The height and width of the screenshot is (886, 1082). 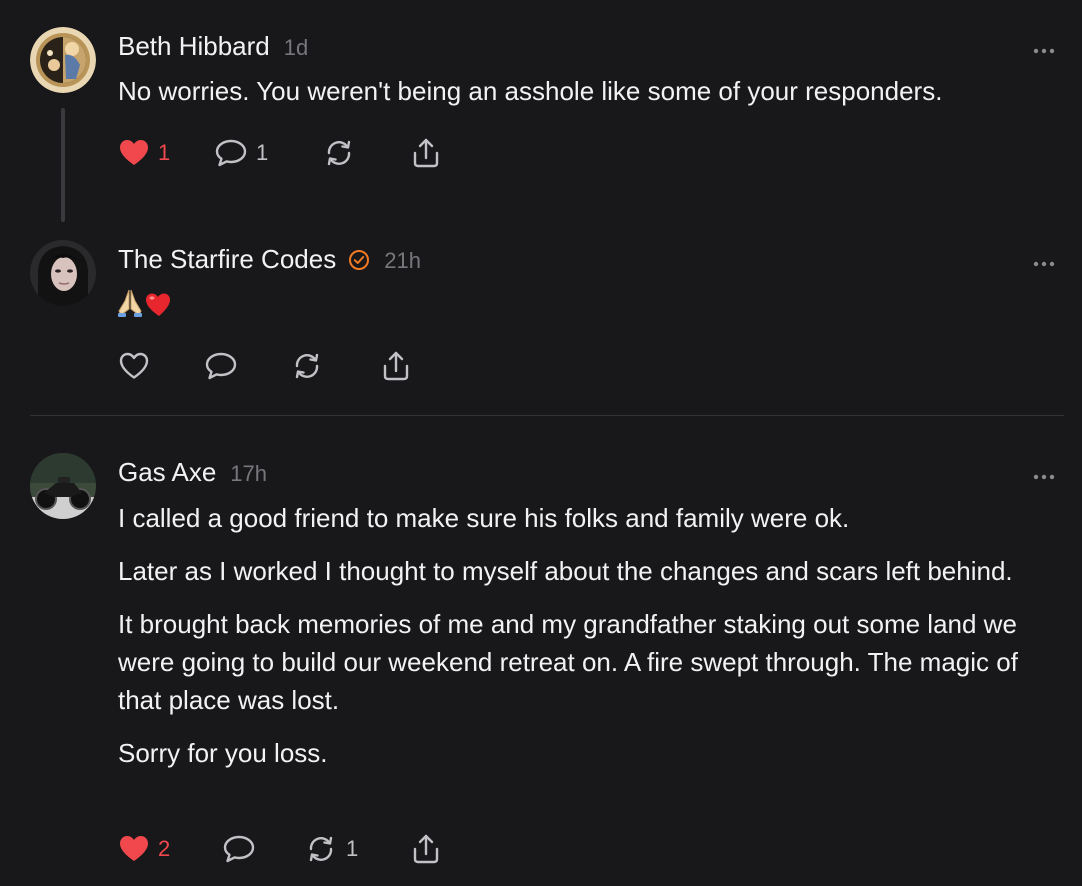 I want to click on repost-count: 1, so click(x=352, y=848).